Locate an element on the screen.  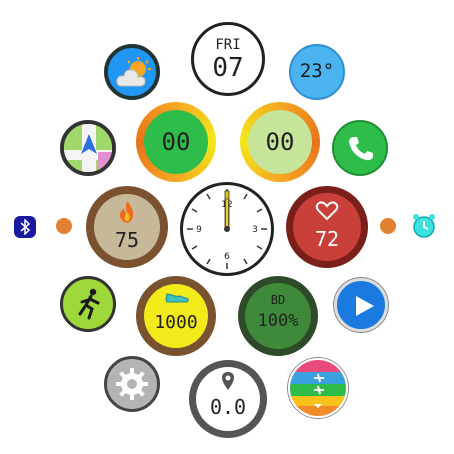
analog-clock: 12 3 6 9 is located at coordinates (227, 229).